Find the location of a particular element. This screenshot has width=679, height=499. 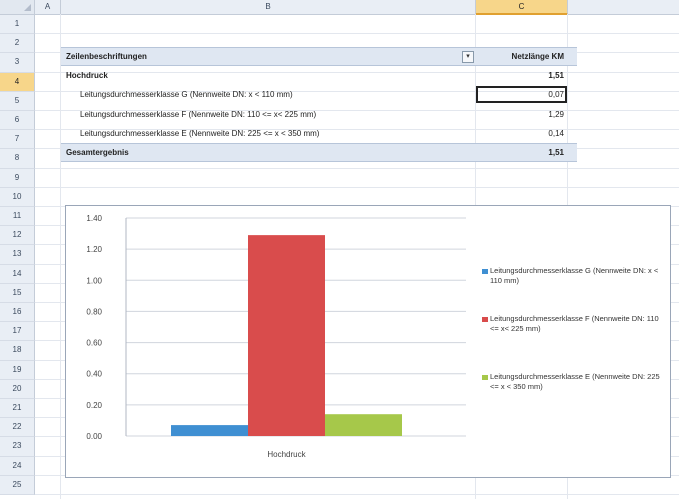

row-header-8: 8 is located at coordinates (17, 159).